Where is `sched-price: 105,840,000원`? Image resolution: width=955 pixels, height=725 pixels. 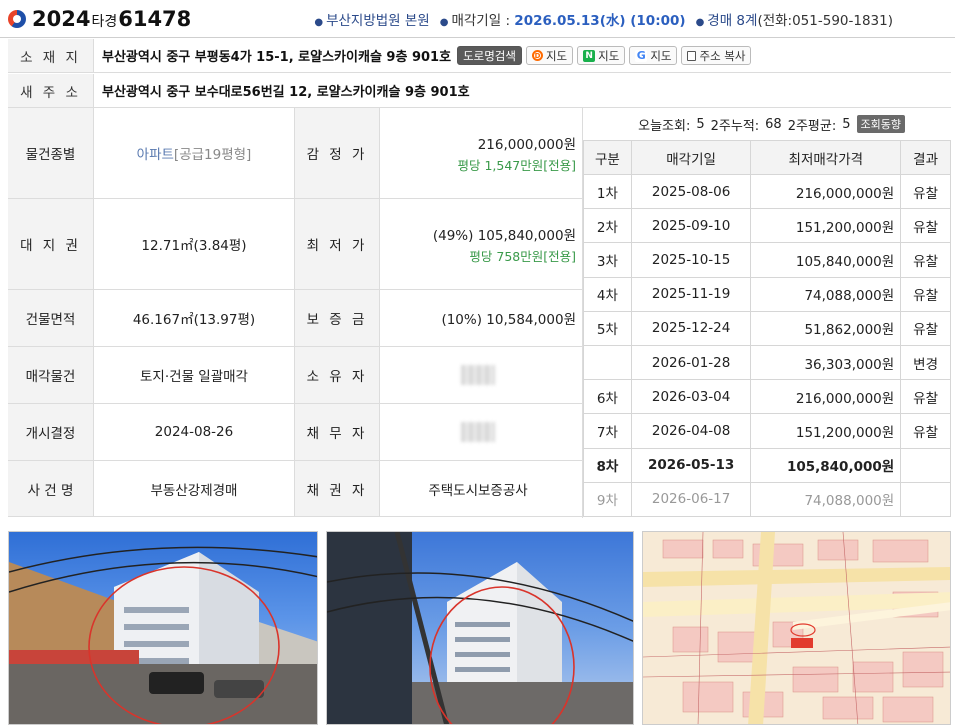 sched-price: 105,840,000원 is located at coordinates (826, 260).